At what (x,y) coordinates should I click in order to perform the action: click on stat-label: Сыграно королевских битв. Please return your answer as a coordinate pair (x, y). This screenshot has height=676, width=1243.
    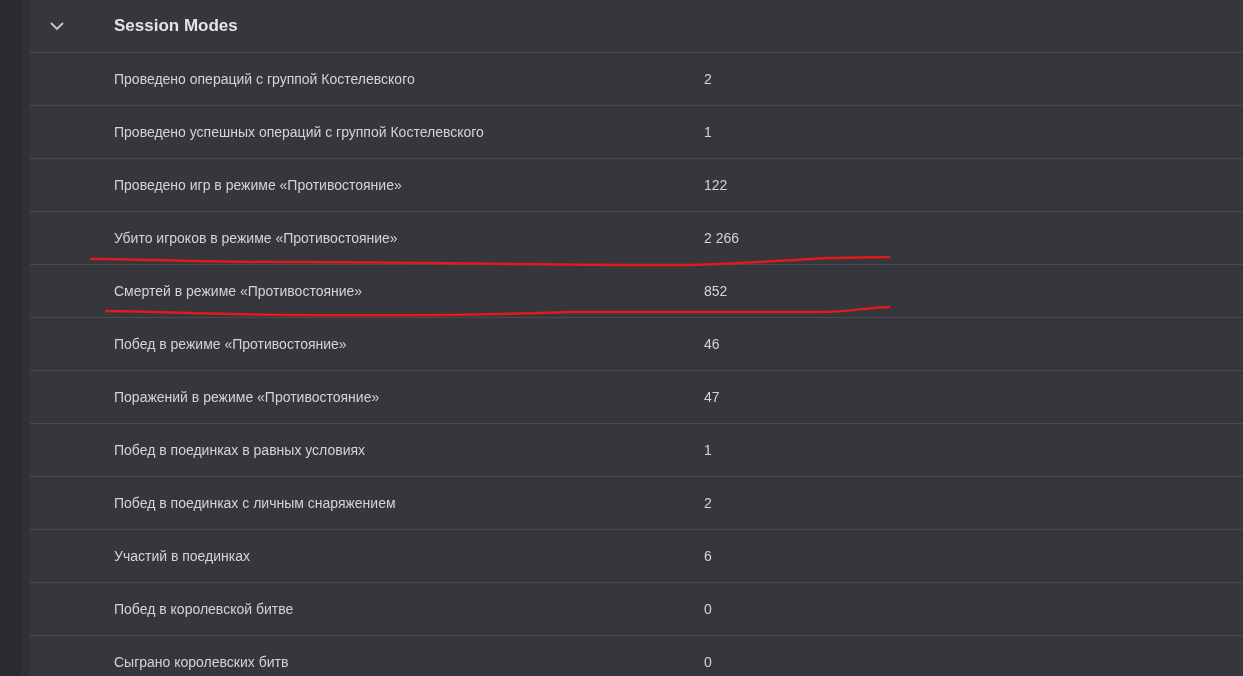
    Looking at the image, I should click on (201, 662).